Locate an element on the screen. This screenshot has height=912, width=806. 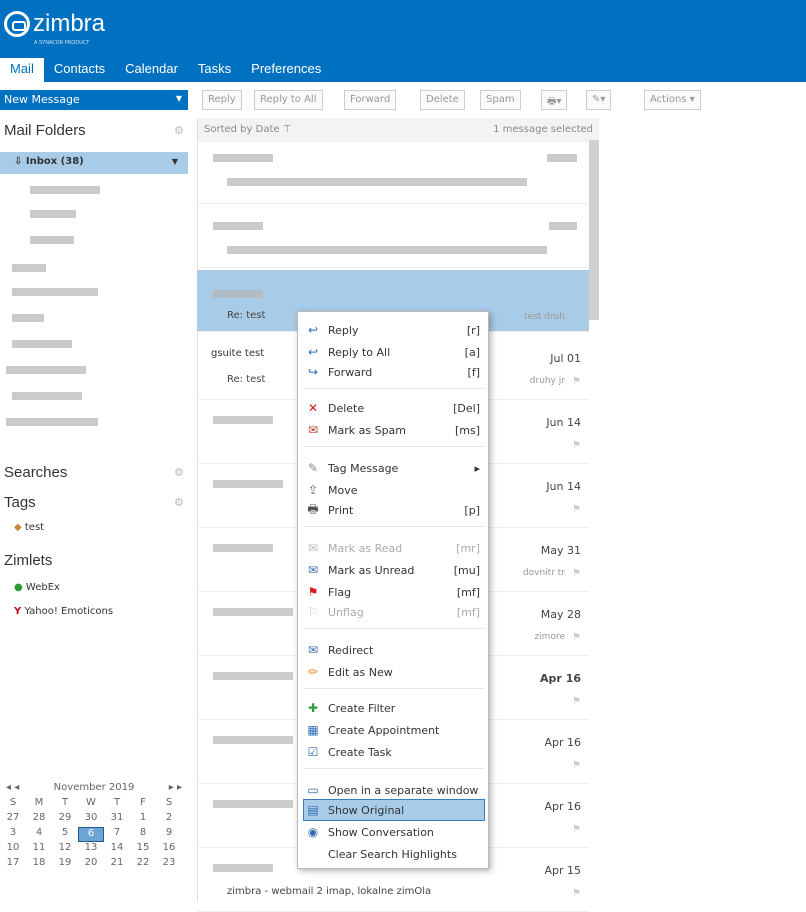
calendar-day: 2 is located at coordinates (169, 819).